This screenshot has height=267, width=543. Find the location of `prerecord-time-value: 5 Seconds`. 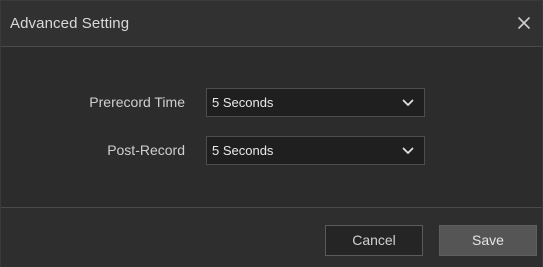

prerecord-time-value: 5 Seconds is located at coordinates (243, 102).